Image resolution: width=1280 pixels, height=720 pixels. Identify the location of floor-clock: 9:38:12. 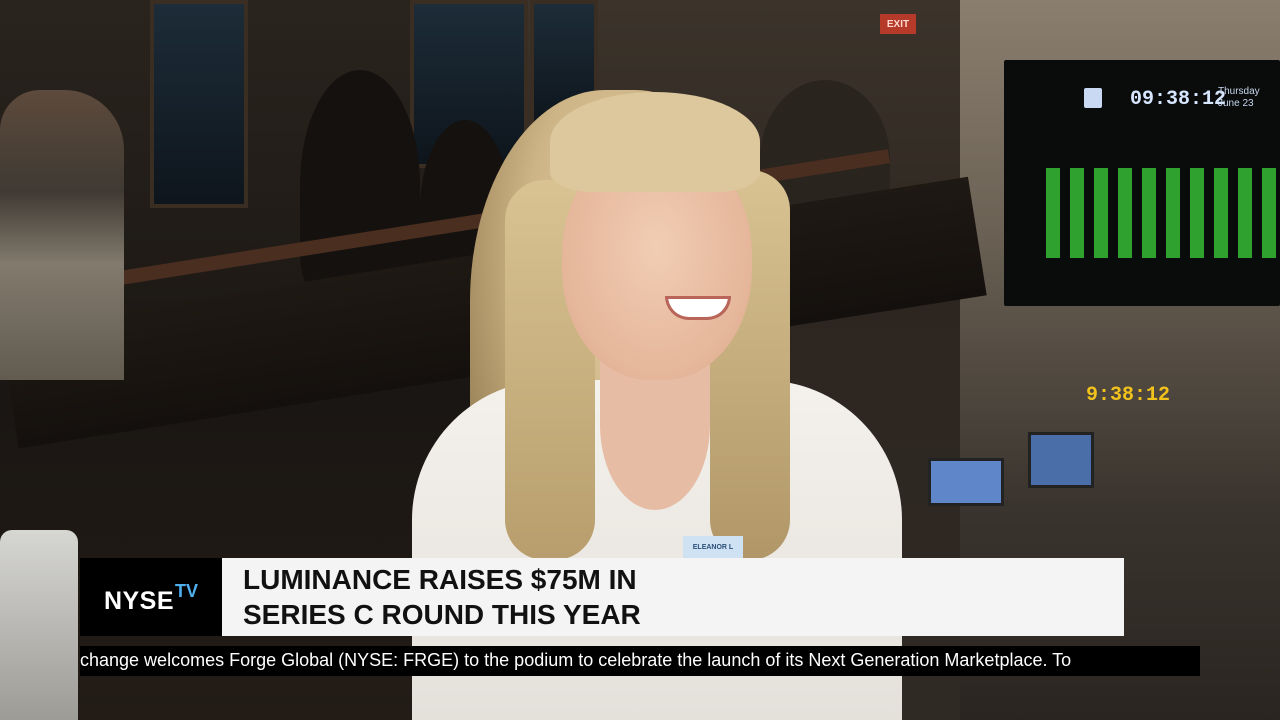
(1128, 395).